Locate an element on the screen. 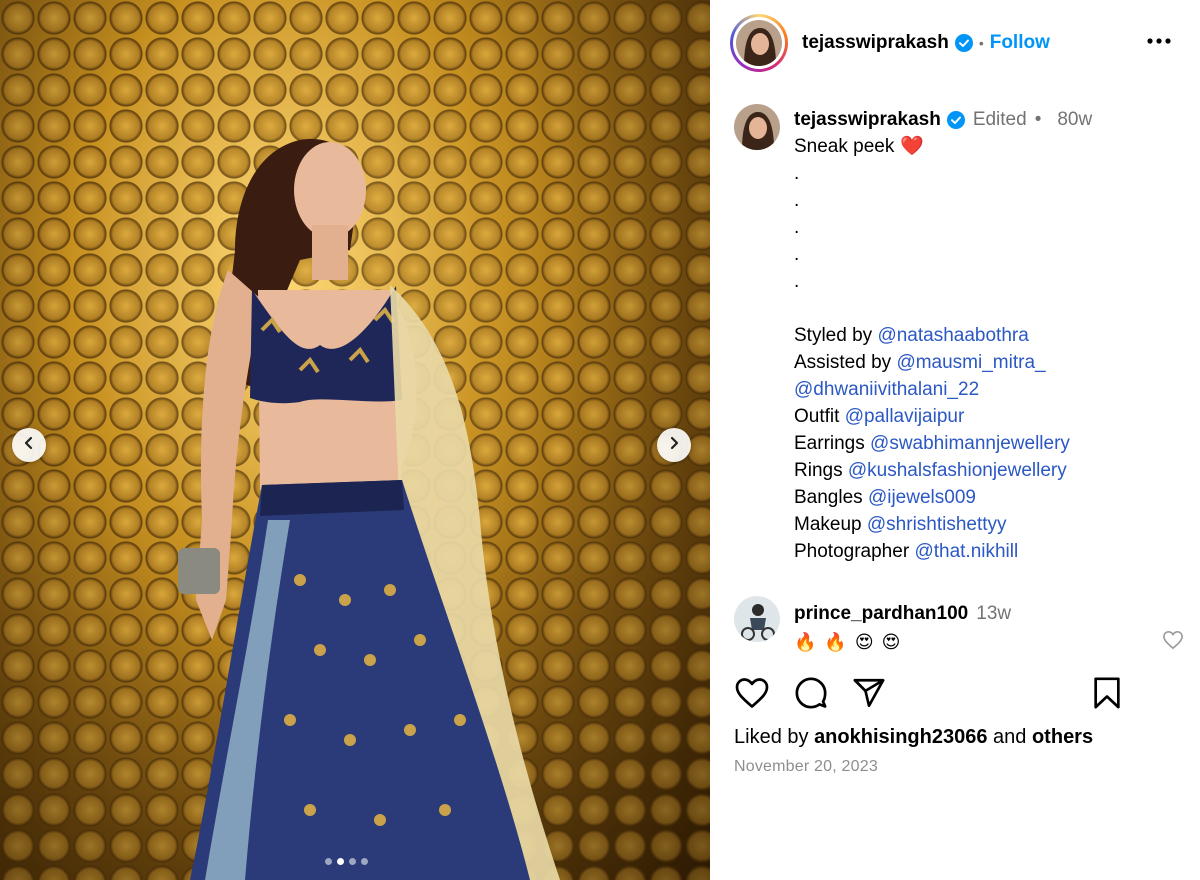 The image size is (1200, 880). chevron-right-icon is located at coordinates (674, 445).